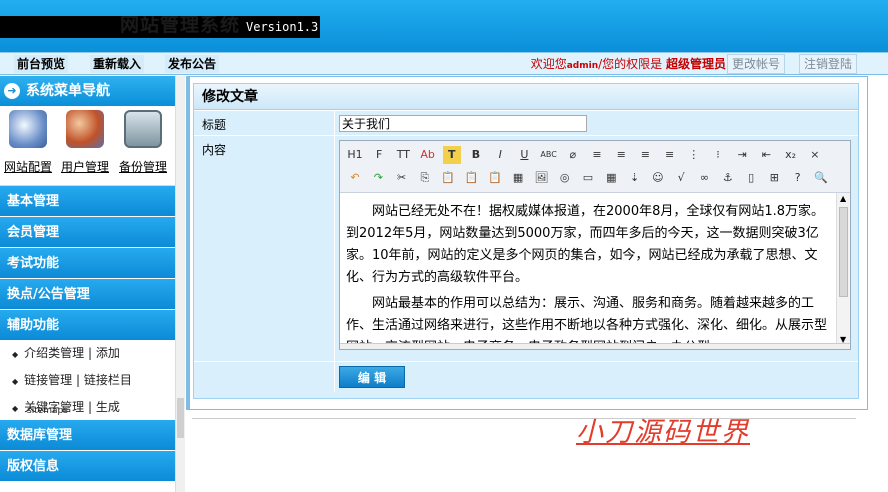  I want to click on unordered-list-icon: ⁝, so click(718, 155).